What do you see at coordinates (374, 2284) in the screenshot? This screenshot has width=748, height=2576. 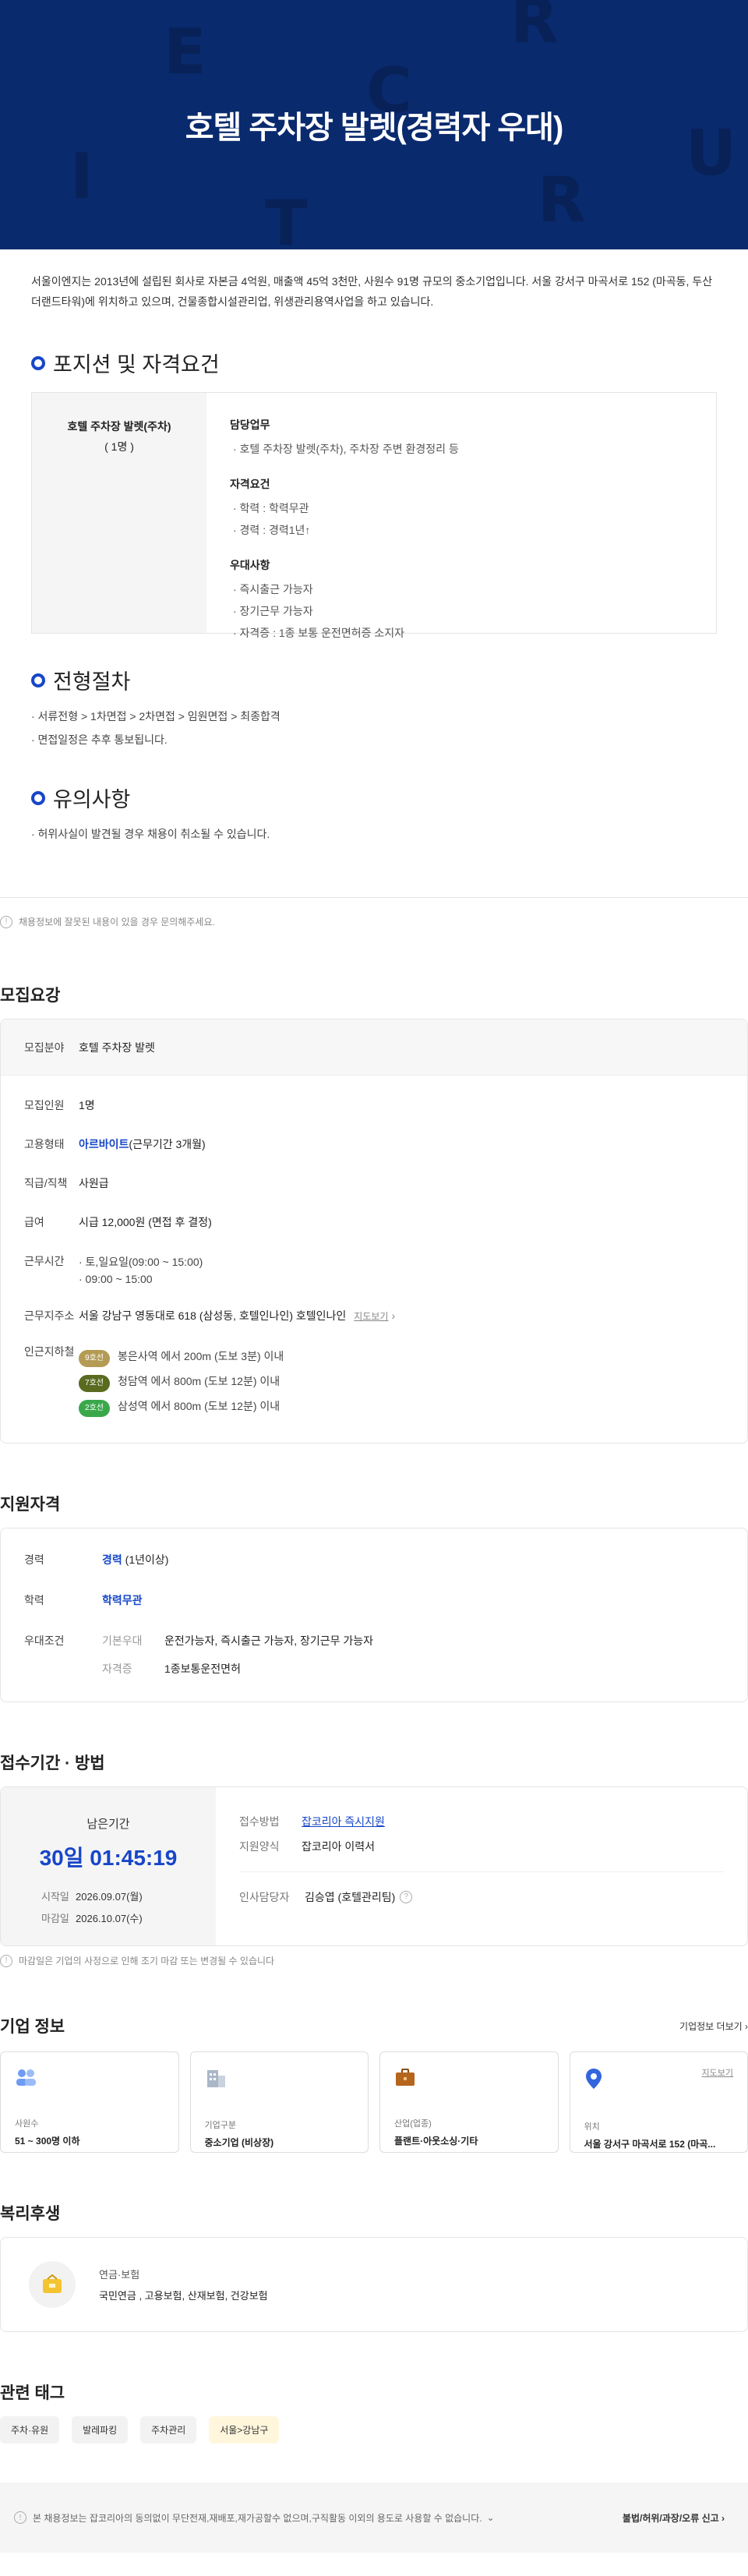 I see `welfare-card: 연금·보험 국민연금 , 고용보험, 산재보험, 건강보험` at bounding box center [374, 2284].